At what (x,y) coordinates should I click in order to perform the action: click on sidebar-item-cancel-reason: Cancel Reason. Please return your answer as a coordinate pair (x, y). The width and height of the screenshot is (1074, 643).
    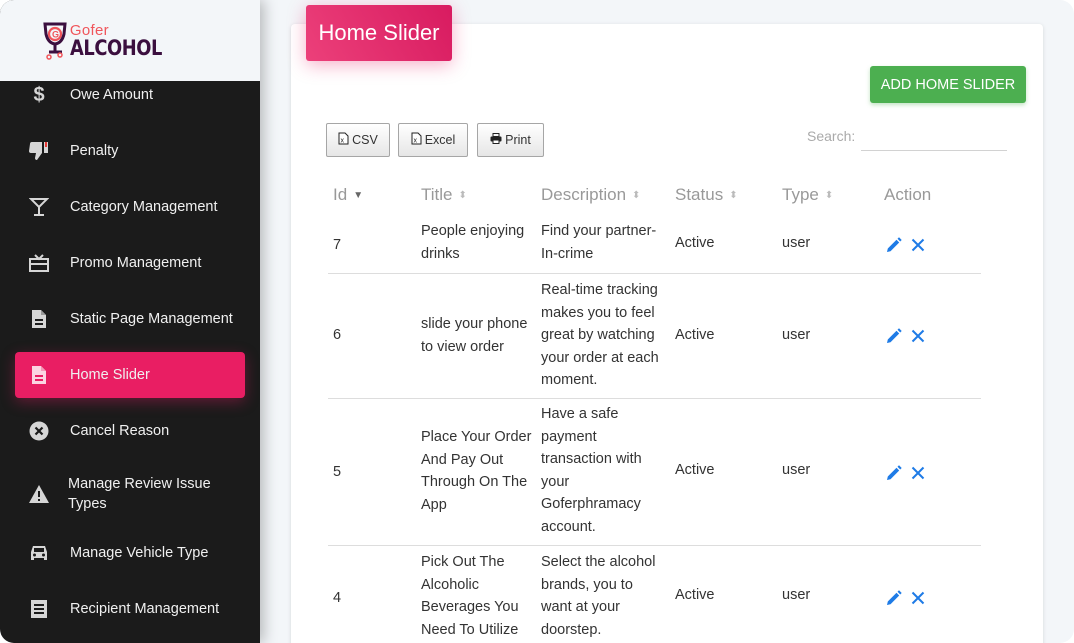
    Looking at the image, I should click on (130, 431).